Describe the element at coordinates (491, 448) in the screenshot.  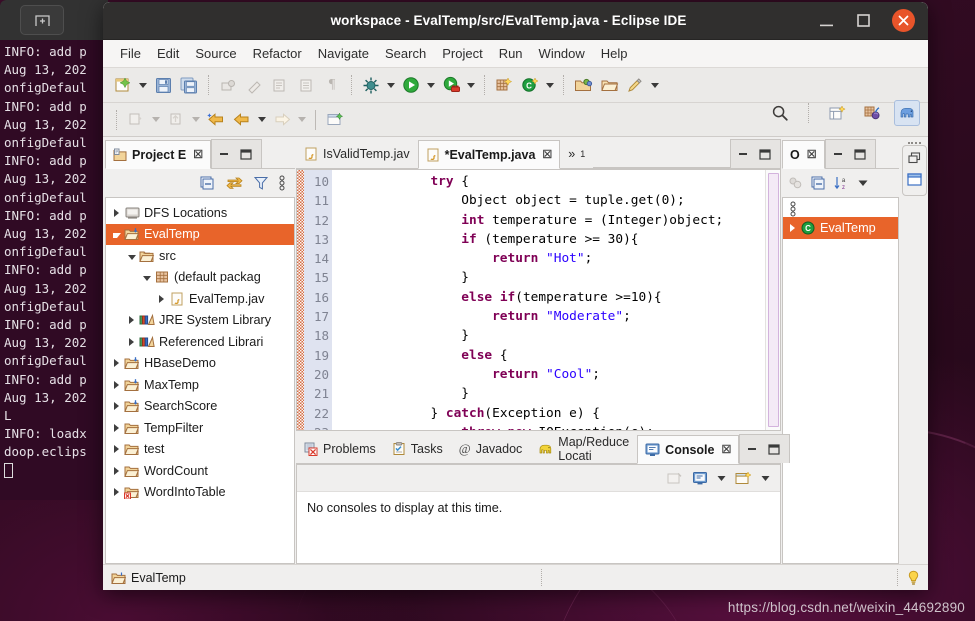
I see `bottom-tab-javadoc: @ Javadoc` at that location.